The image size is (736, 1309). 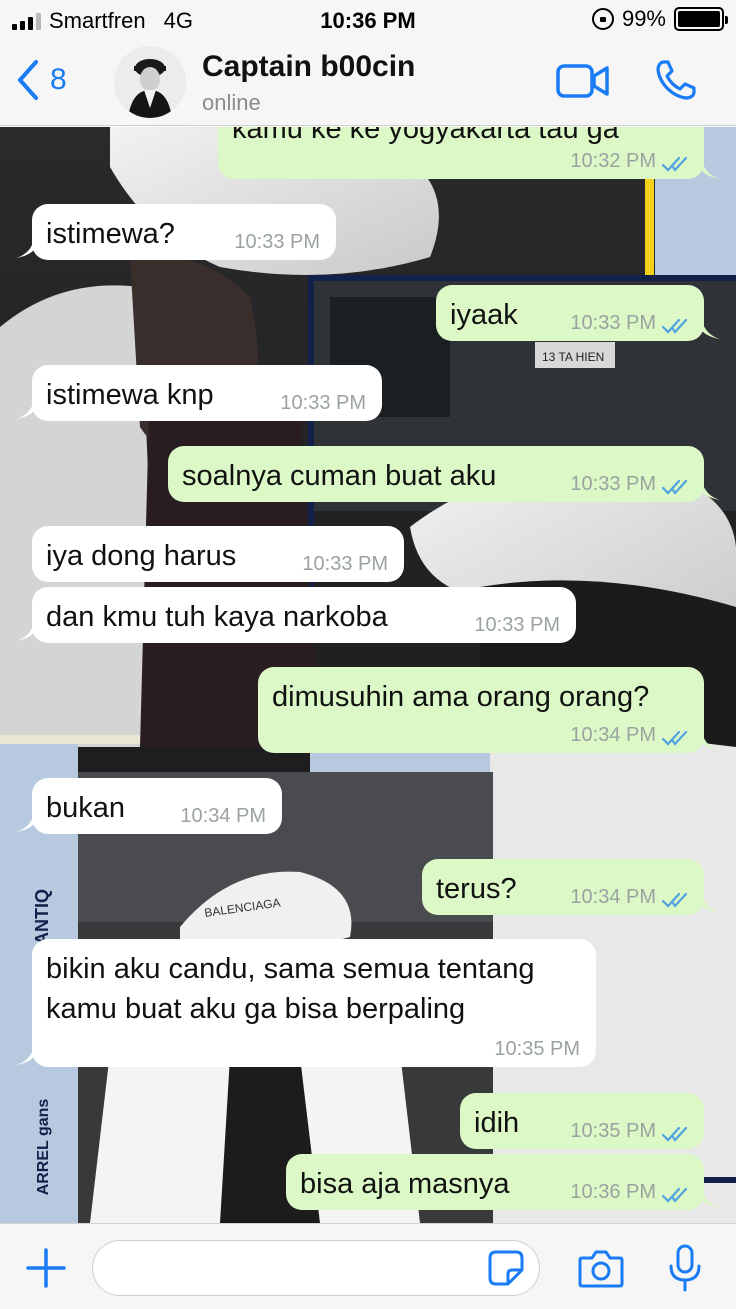 I want to click on contact-name: Captain b00cin, so click(x=308, y=67).